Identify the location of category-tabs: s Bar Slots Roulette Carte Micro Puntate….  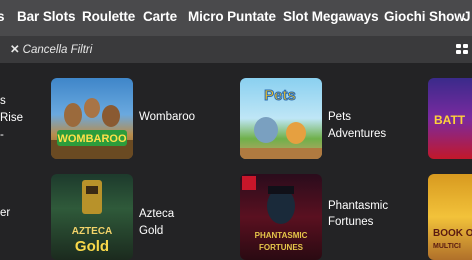
(236, 18).